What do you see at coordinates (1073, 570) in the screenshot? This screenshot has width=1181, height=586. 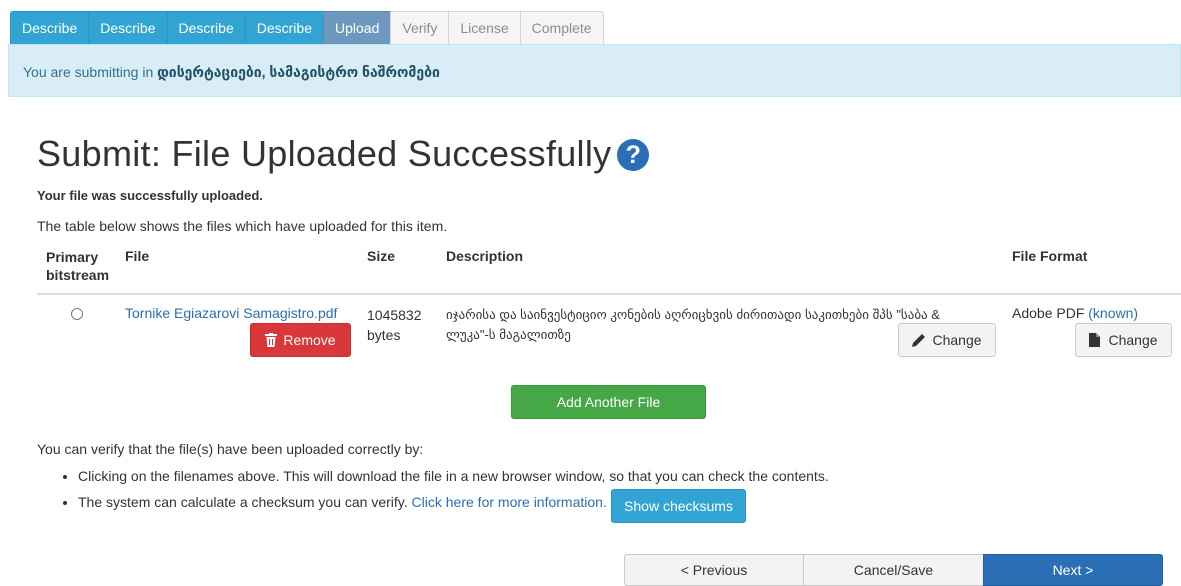 I see `next-button: Next >` at bounding box center [1073, 570].